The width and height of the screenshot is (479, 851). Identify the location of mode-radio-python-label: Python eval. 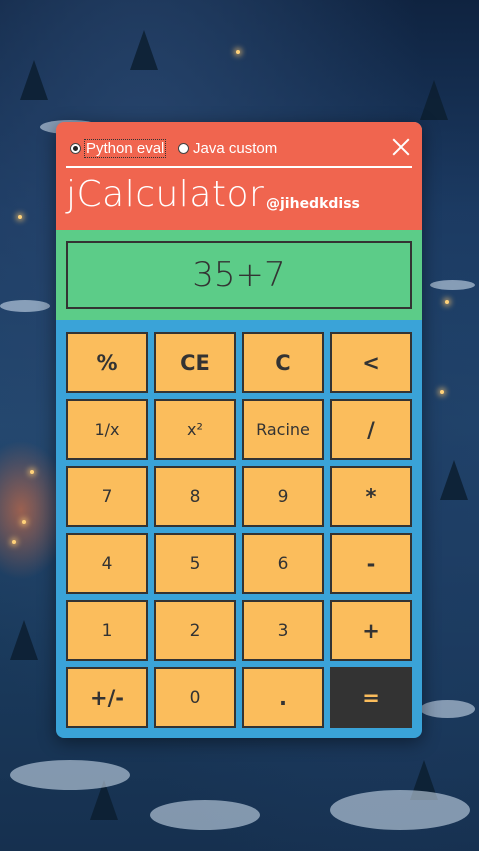
(125, 148).